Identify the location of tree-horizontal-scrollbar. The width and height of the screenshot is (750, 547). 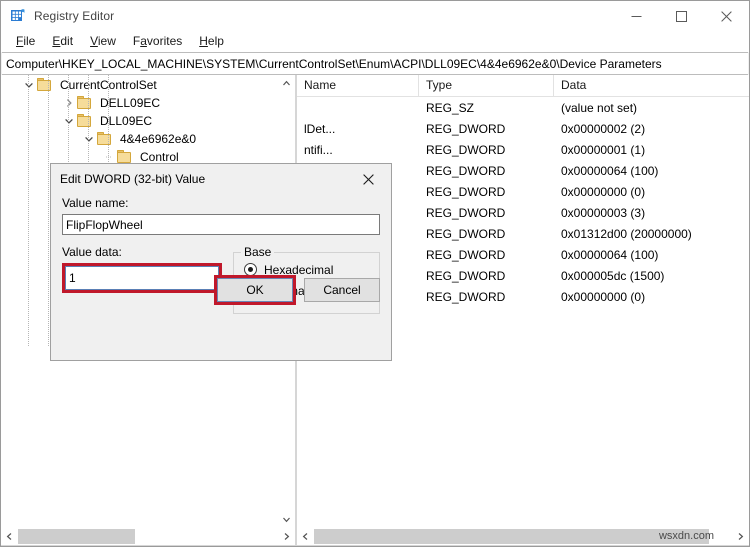
(148, 536).